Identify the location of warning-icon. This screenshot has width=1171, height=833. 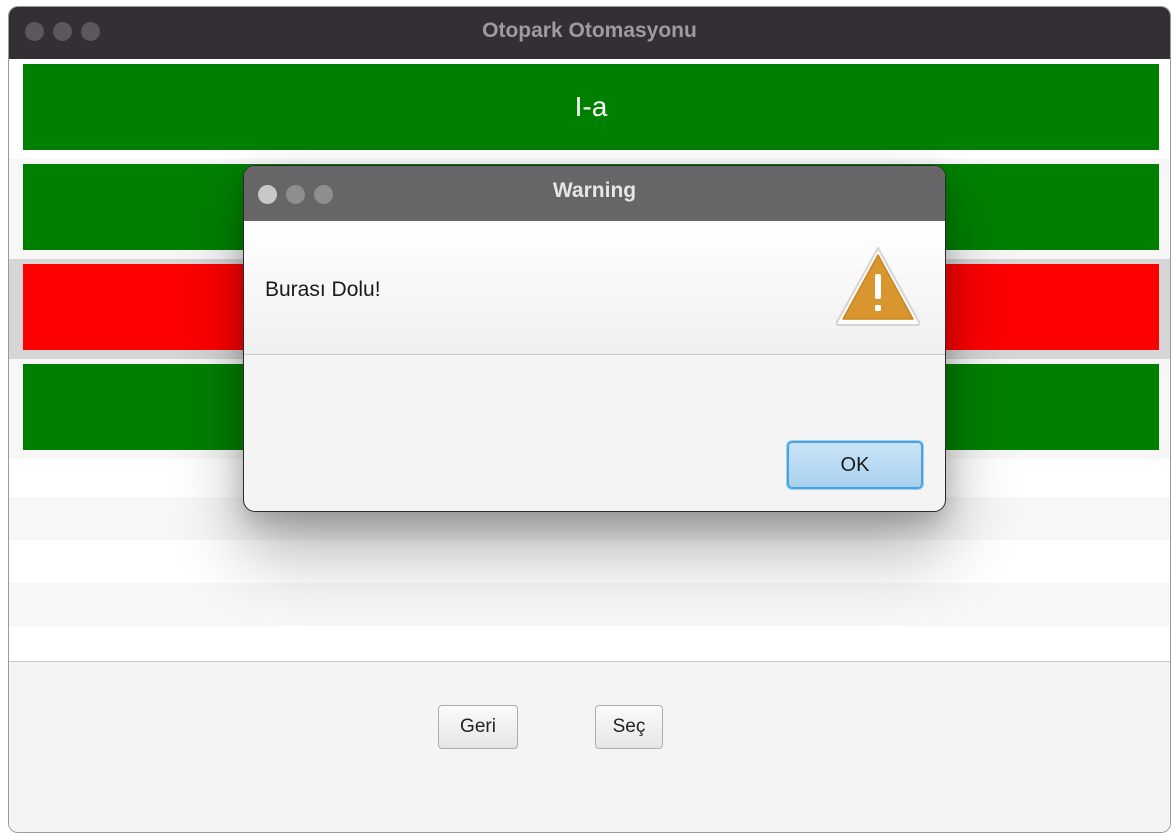
(878, 286).